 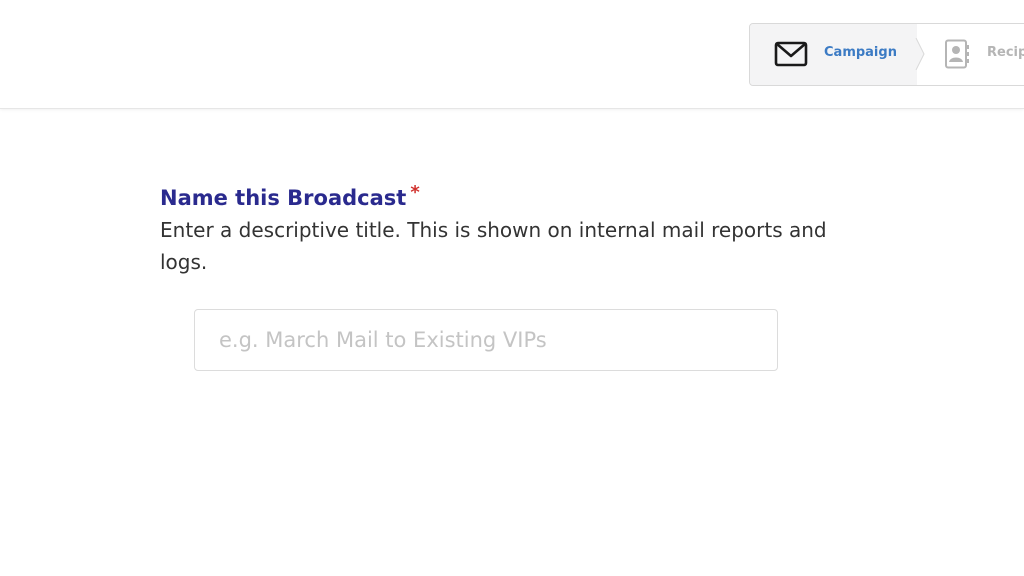 What do you see at coordinates (791, 54) in the screenshot?
I see `envelope-icon` at bounding box center [791, 54].